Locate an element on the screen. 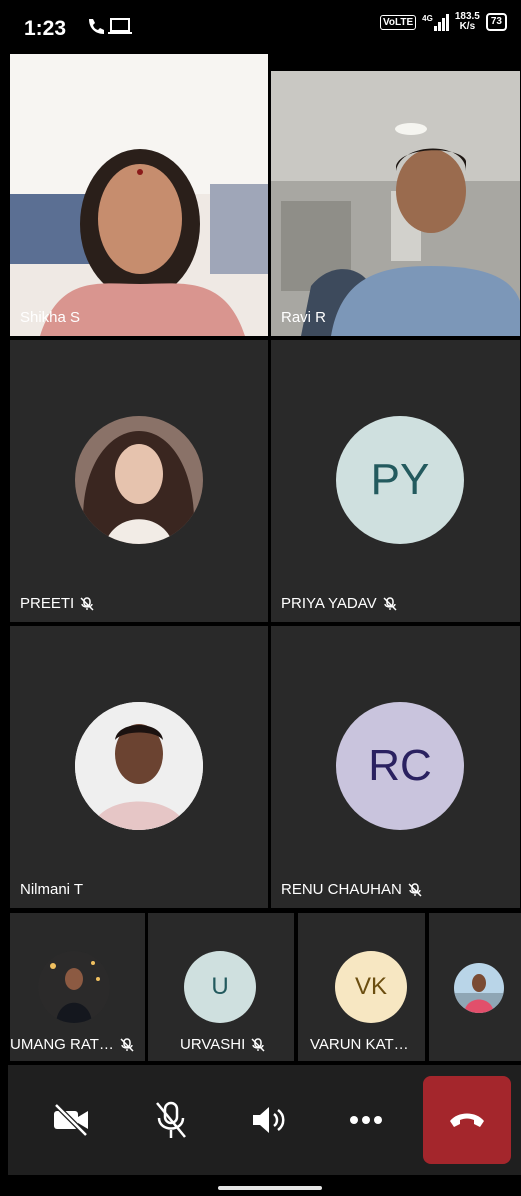 This screenshot has height=1196, width=521. hang-up-icon is located at coordinates (467, 1120).